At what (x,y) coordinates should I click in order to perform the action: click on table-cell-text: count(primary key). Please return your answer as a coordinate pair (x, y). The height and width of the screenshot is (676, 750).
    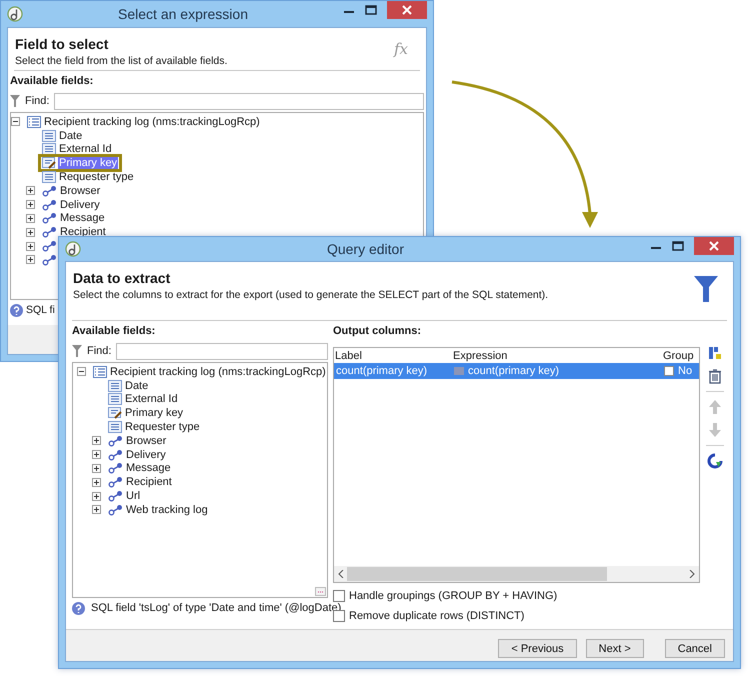
    Looking at the image, I should click on (381, 371).